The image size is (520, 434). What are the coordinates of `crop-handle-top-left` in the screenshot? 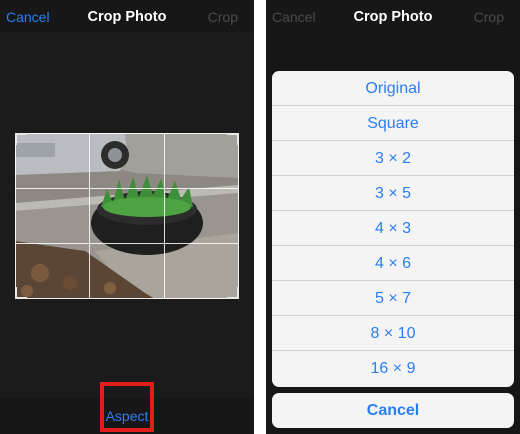 It's located at (21, 139).